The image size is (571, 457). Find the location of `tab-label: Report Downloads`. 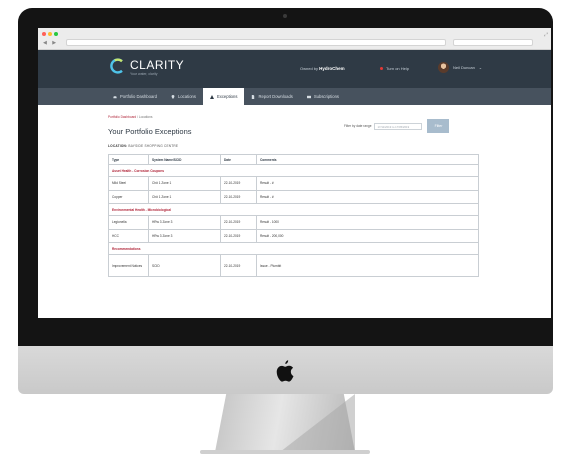

tab-label: Report Downloads is located at coordinates (275, 96).